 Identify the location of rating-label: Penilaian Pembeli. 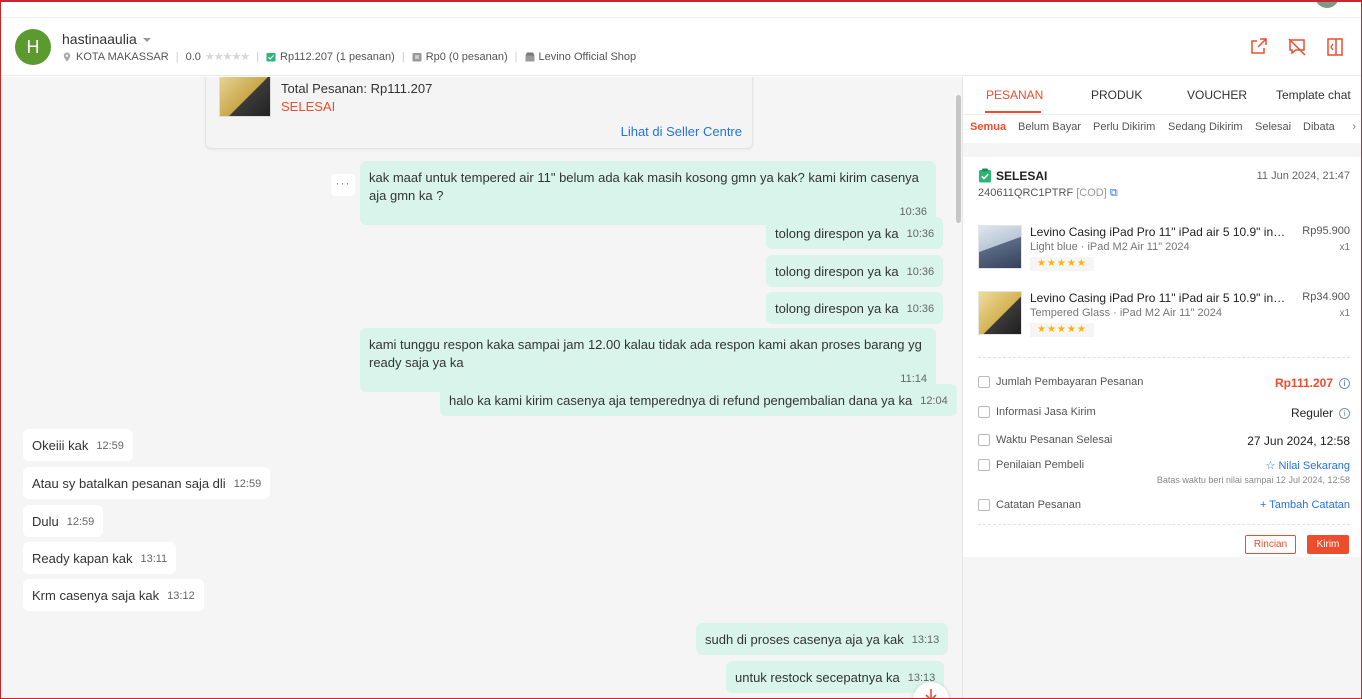
(1040, 465).